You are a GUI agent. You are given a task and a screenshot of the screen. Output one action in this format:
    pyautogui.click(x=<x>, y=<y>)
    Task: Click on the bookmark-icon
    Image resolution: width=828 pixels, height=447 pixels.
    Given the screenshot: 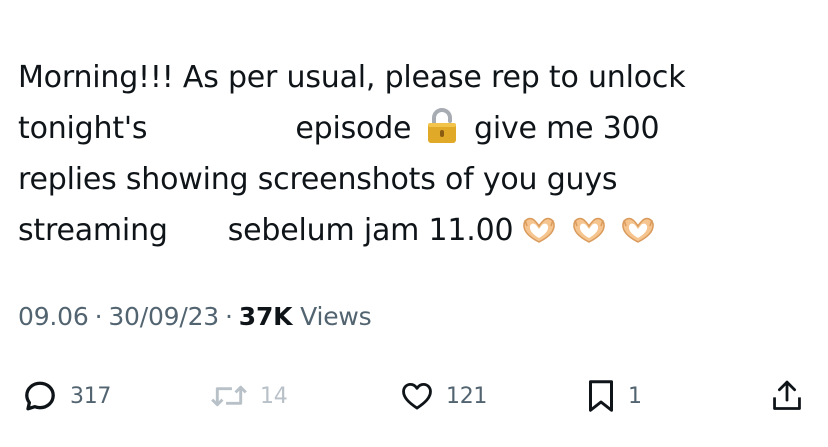 What is the action you would take?
    pyautogui.click(x=601, y=396)
    